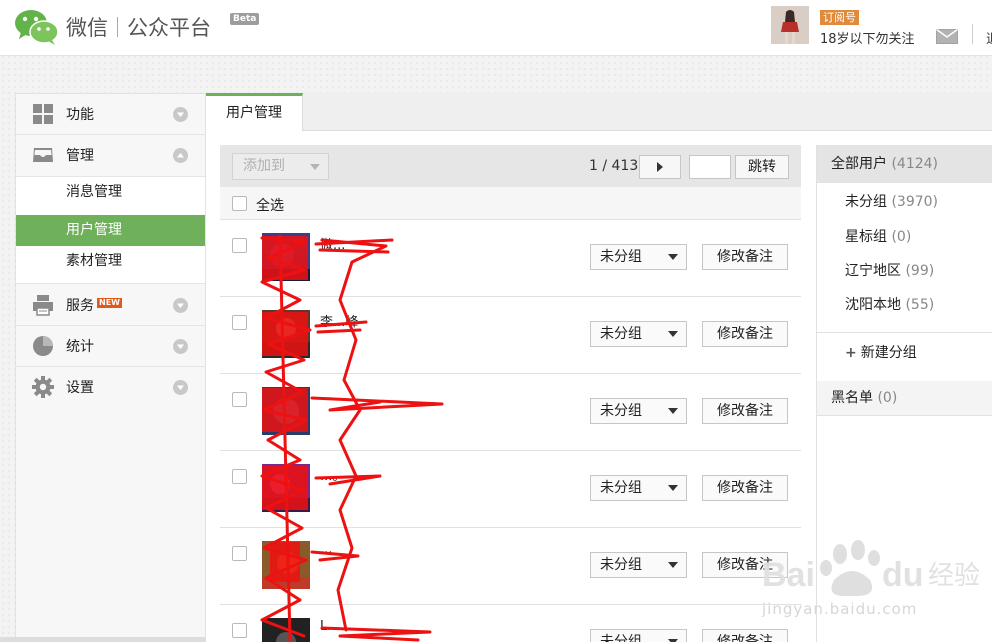 The height and width of the screenshot is (642, 992). Describe the element at coordinates (333, 476) in the screenshot. I see `user-nickname: ...。` at that location.